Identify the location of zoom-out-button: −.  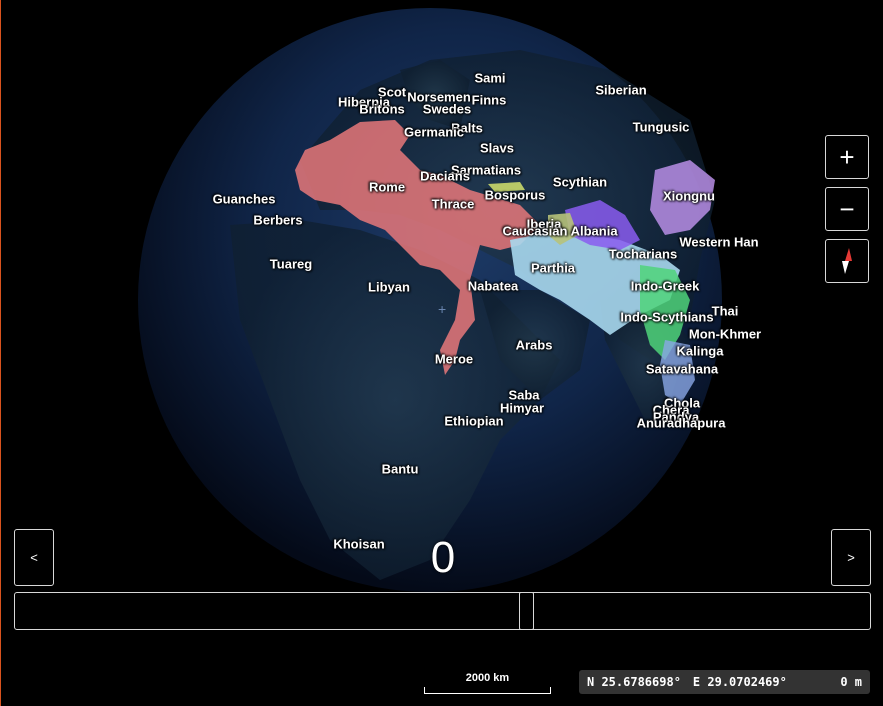
(847, 209).